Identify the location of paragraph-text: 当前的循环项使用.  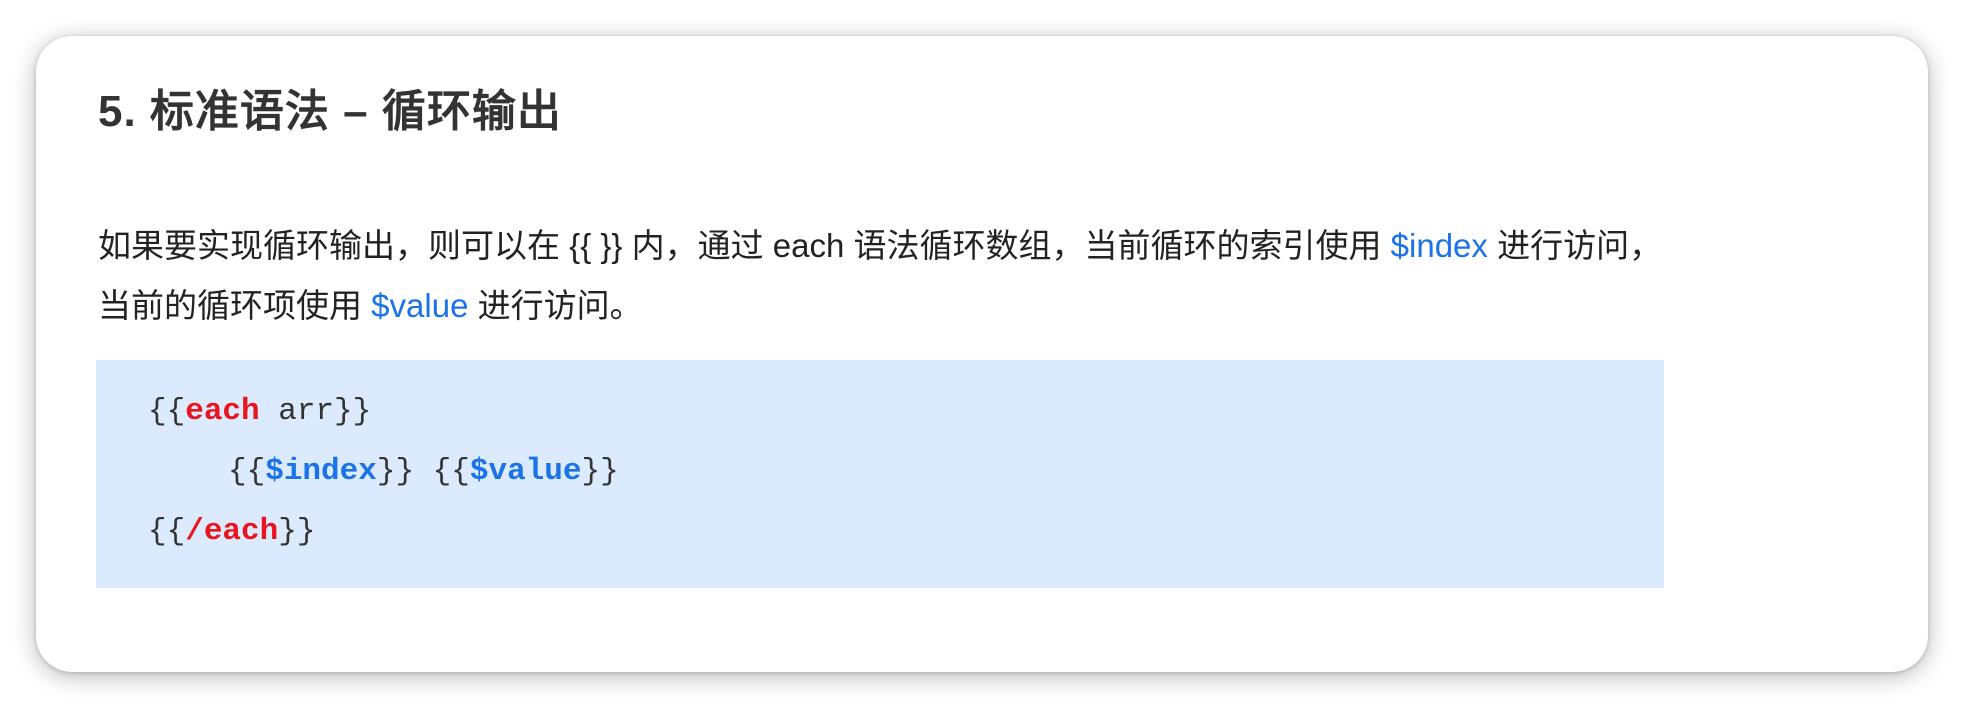
(235, 305).